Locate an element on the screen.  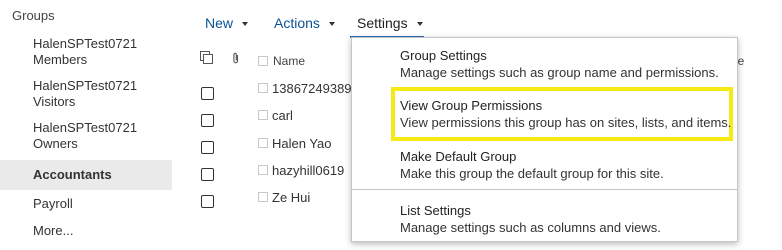
settings-button: Settings is located at coordinates (390, 23).